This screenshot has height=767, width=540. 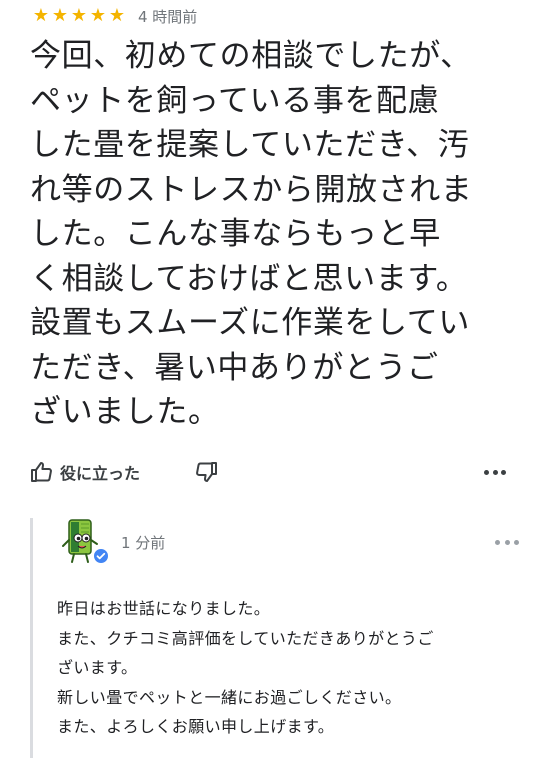 What do you see at coordinates (42, 472) in the screenshot?
I see `thumbs-up-icon` at bounding box center [42, 472].